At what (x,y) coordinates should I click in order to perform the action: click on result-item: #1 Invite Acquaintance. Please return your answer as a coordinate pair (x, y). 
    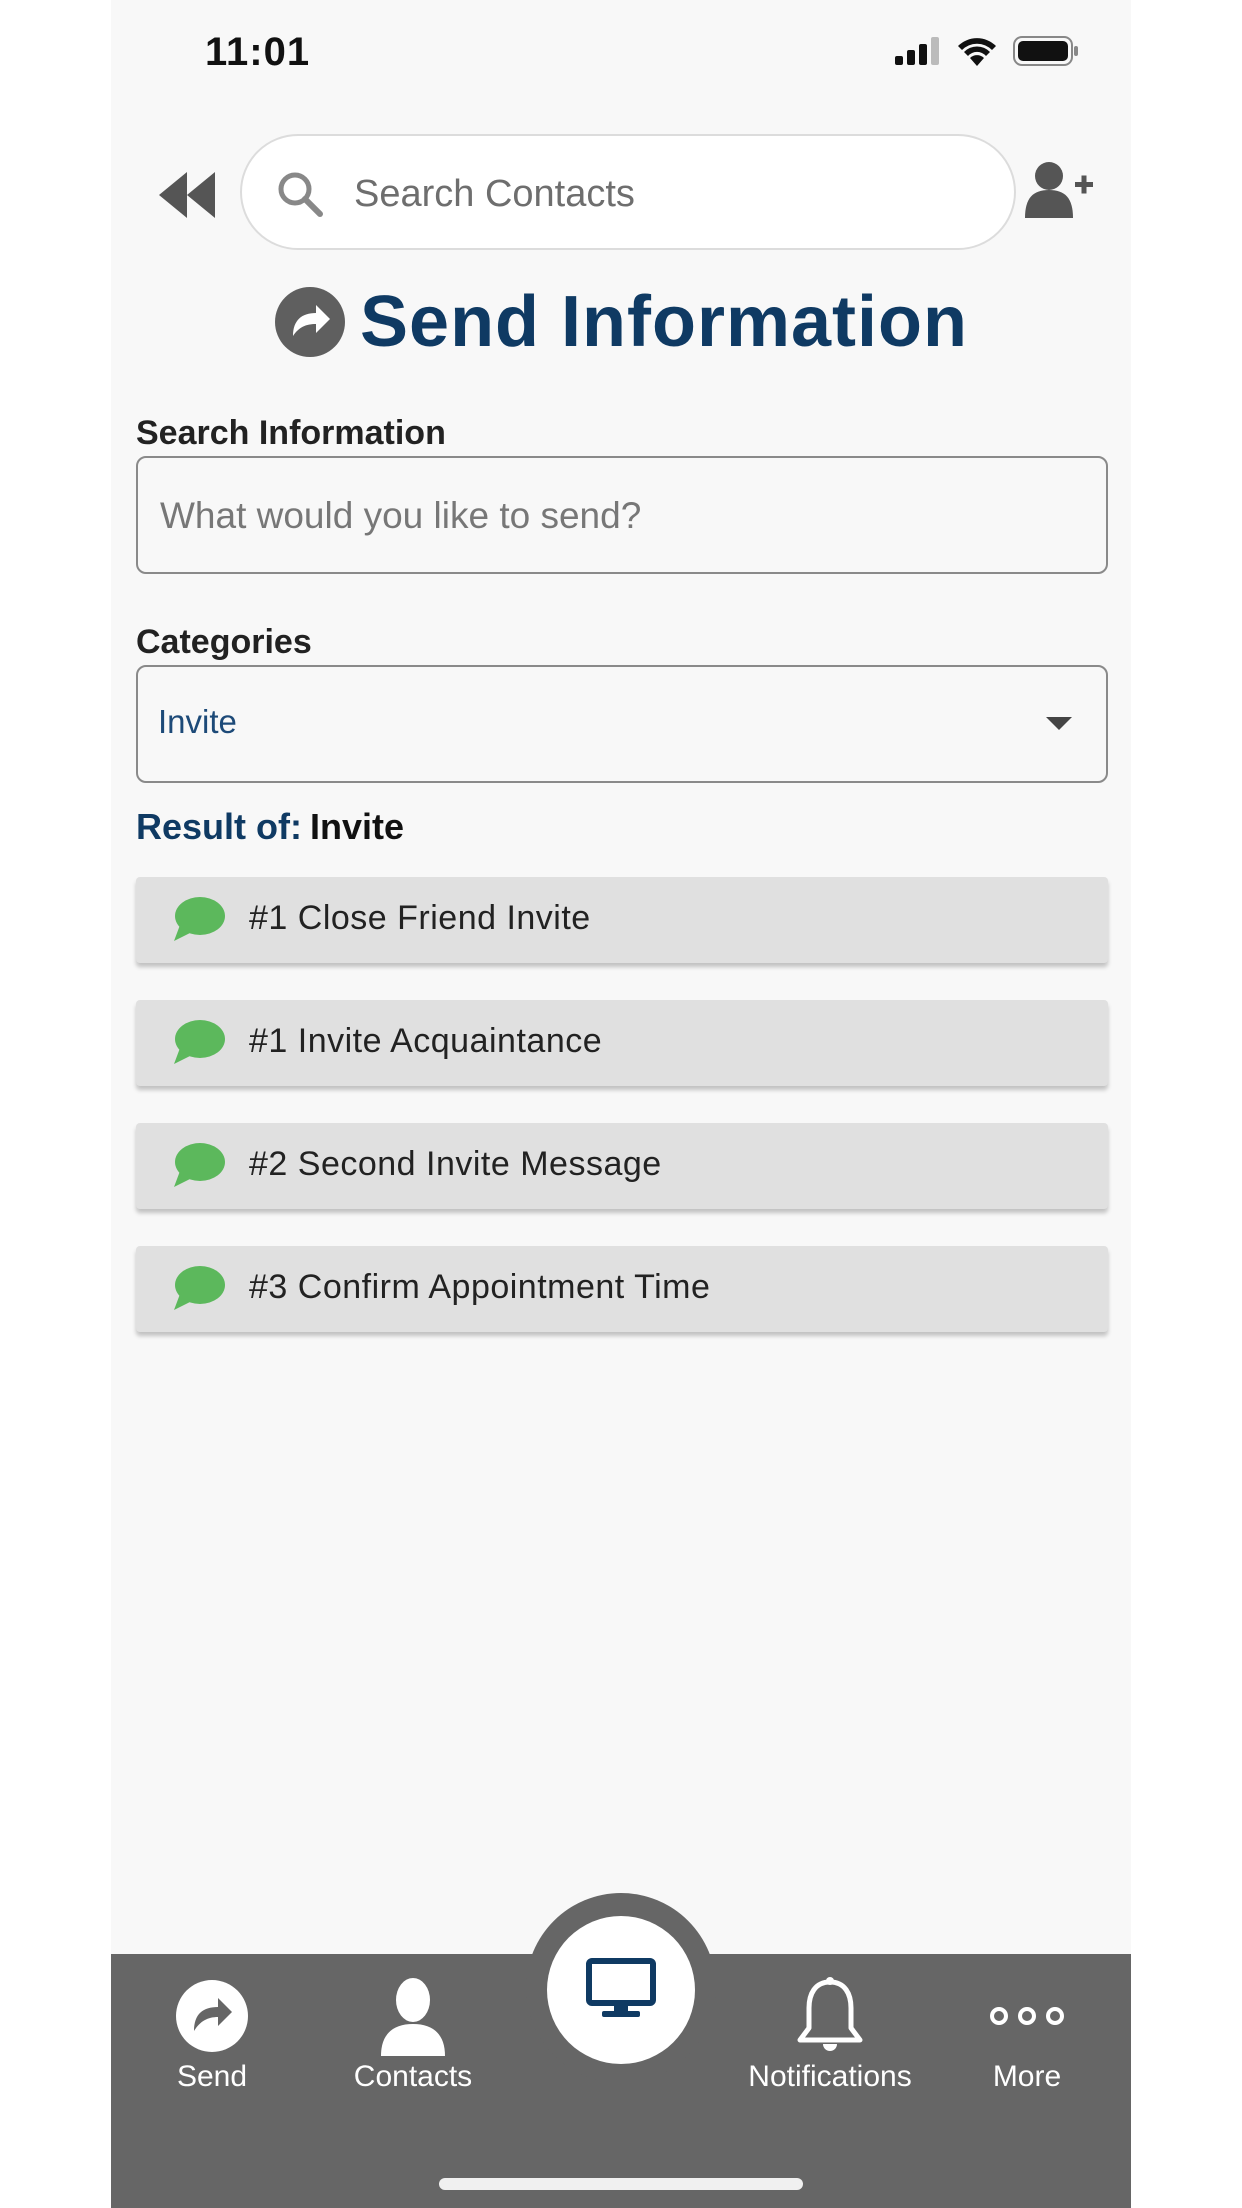
    Looking at the image, I should click on (622, 1043).